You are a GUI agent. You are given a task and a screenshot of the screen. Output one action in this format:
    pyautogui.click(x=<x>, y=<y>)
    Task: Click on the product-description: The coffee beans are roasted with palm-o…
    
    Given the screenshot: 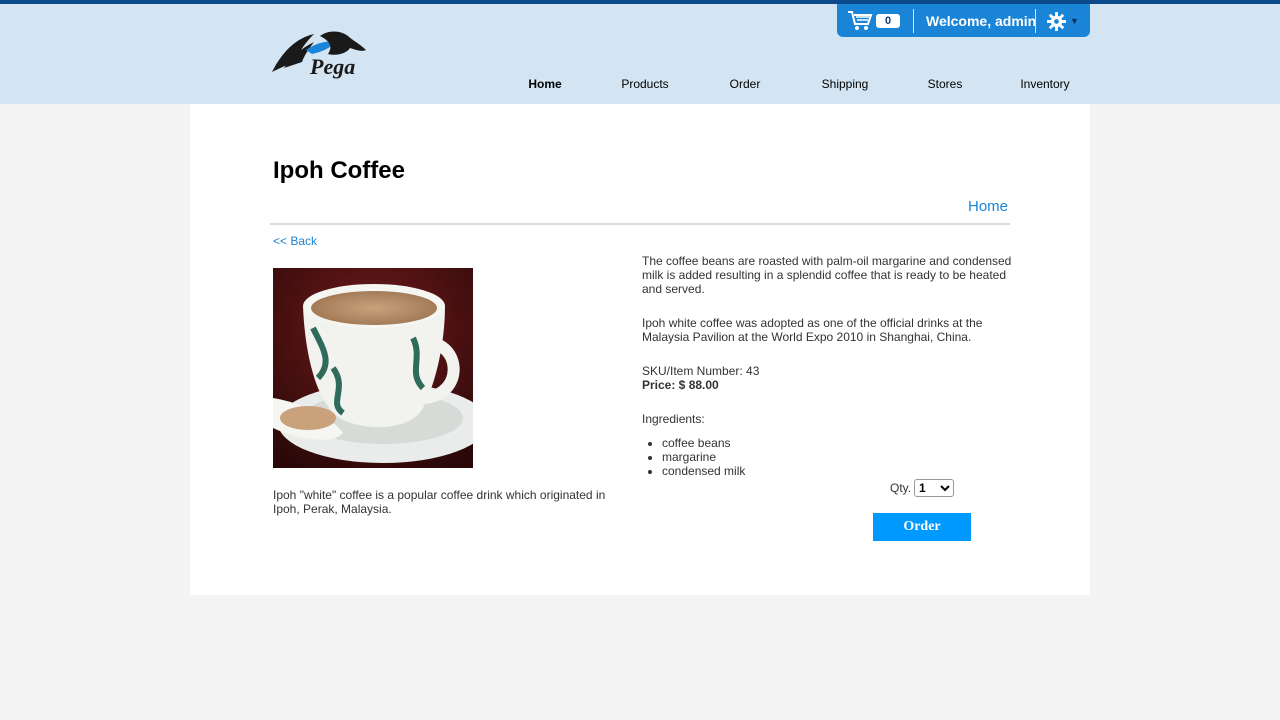 What is the action you would take?
    pyautogui.click(x=827, y=275)
    